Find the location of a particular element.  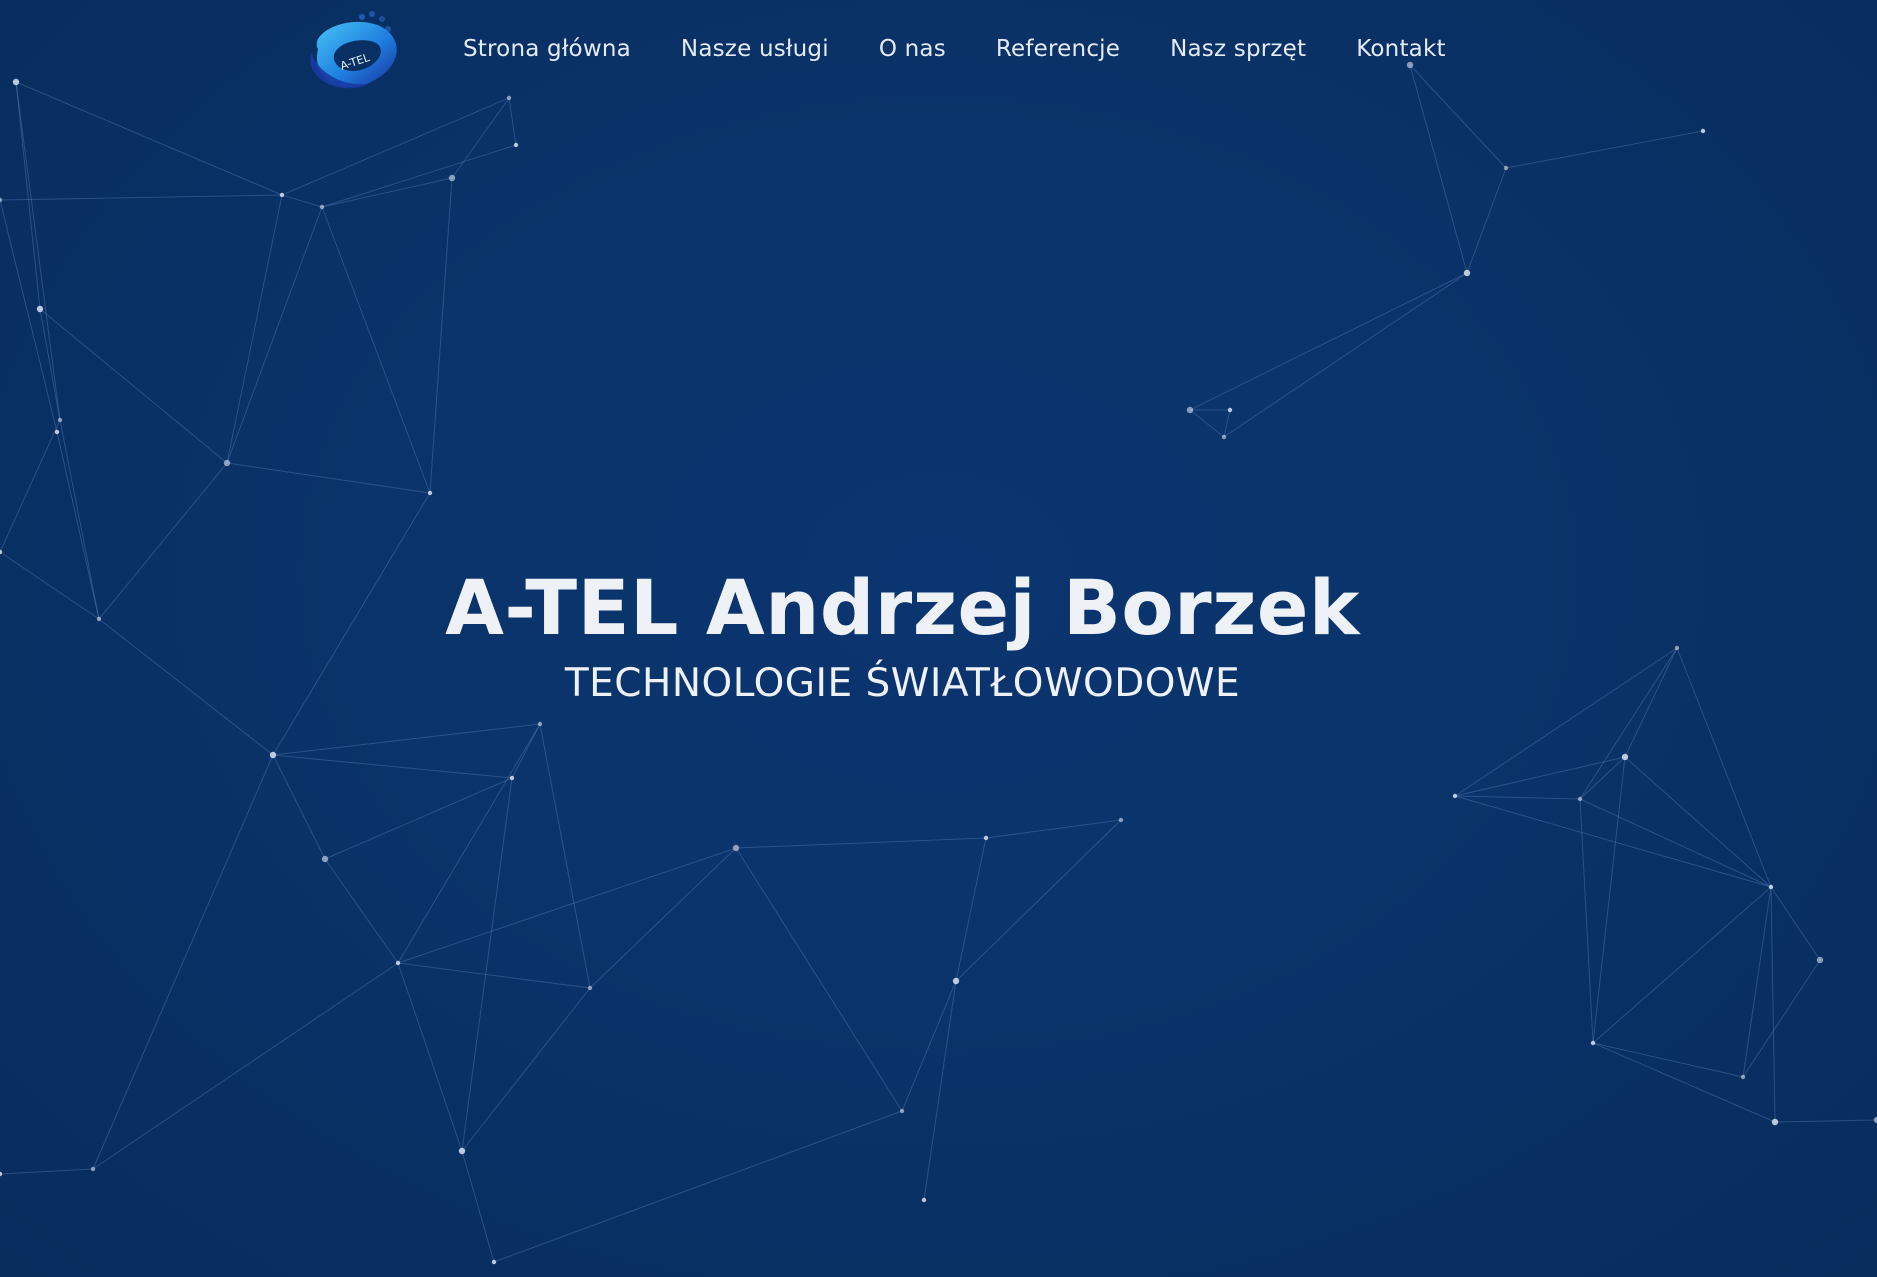

nav-item-equipment: Nasz sprzęt is located at coordinates (1238, 49).